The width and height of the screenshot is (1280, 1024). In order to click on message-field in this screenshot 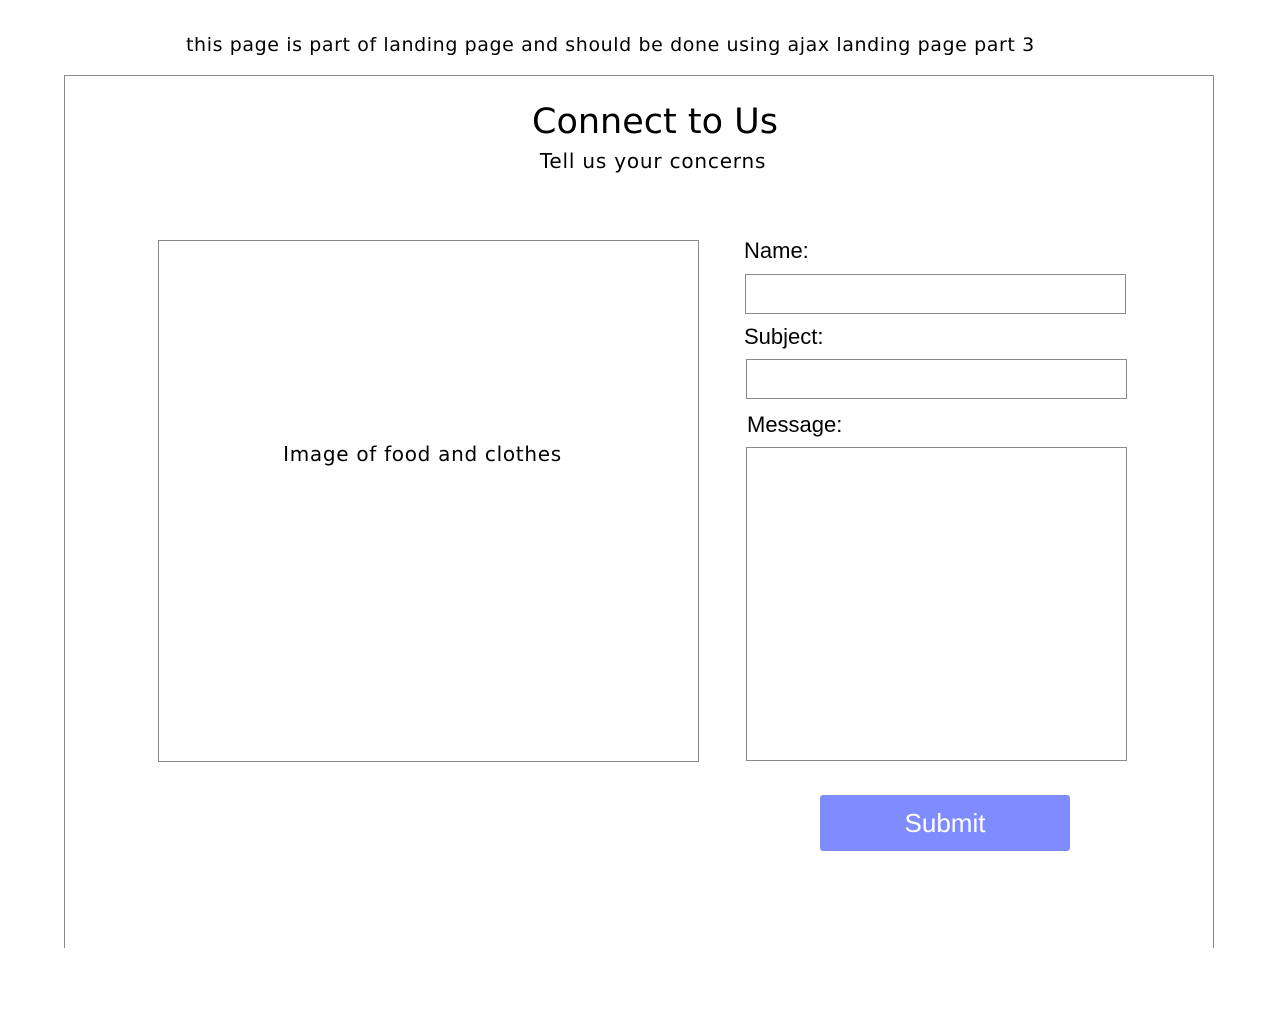, I will do `click(936, 604)`.